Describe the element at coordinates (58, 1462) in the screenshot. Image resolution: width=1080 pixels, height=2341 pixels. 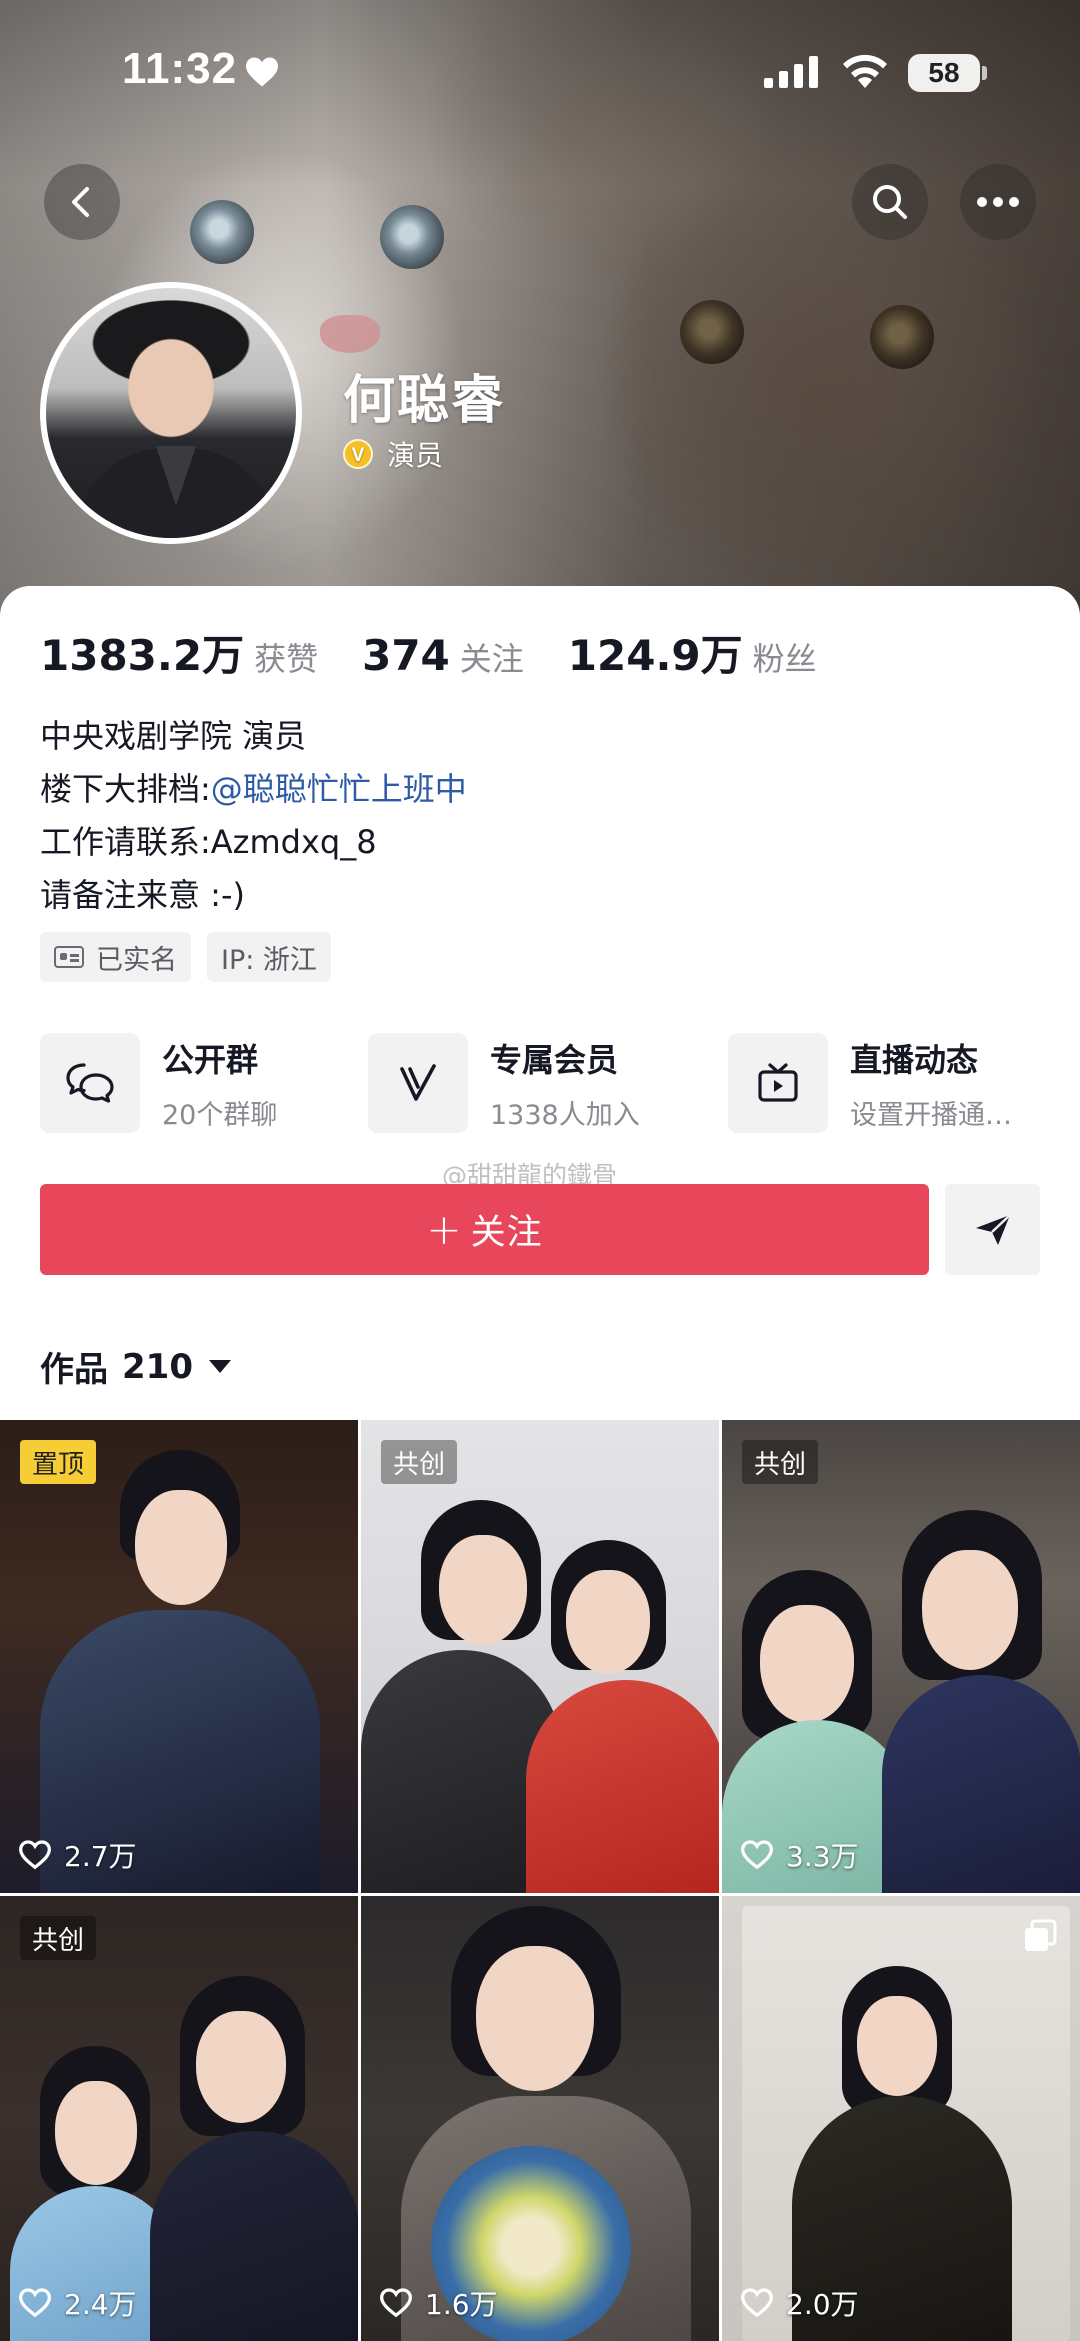
I see `pinned-badge: 置顶` at that location.